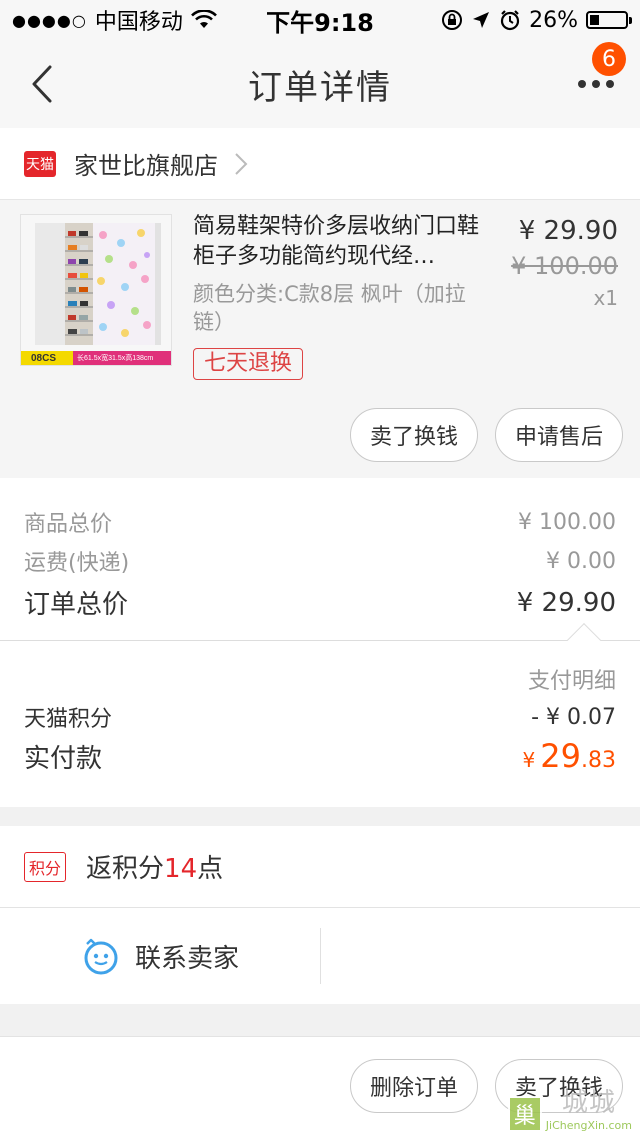 The image size is (640, 1136). What do you see at coordinates (320, 87) in the screenshot?
I see `page-title: 订单详情` at bounding box center [320, 87].